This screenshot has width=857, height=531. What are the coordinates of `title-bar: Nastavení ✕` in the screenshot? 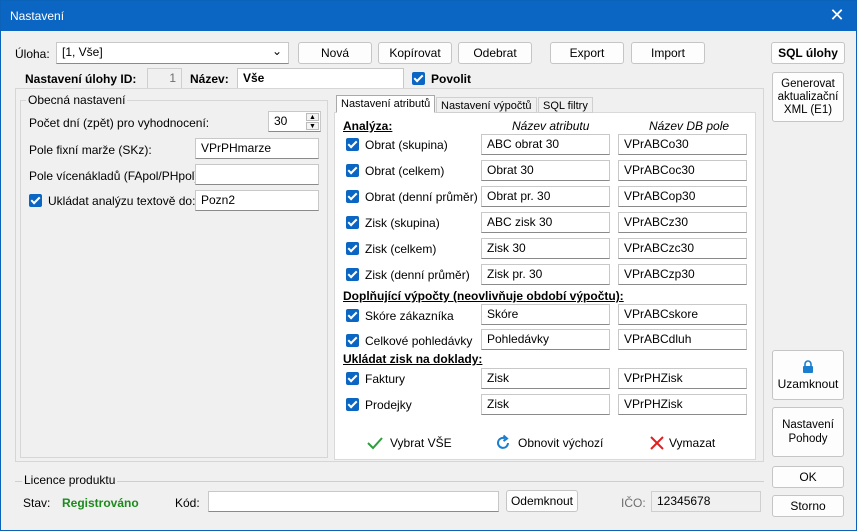 It's located at (428, 16).